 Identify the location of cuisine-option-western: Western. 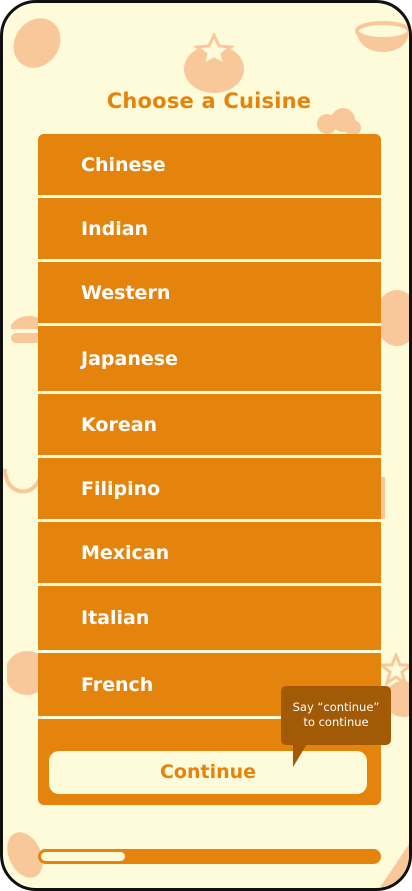
(209, 294).